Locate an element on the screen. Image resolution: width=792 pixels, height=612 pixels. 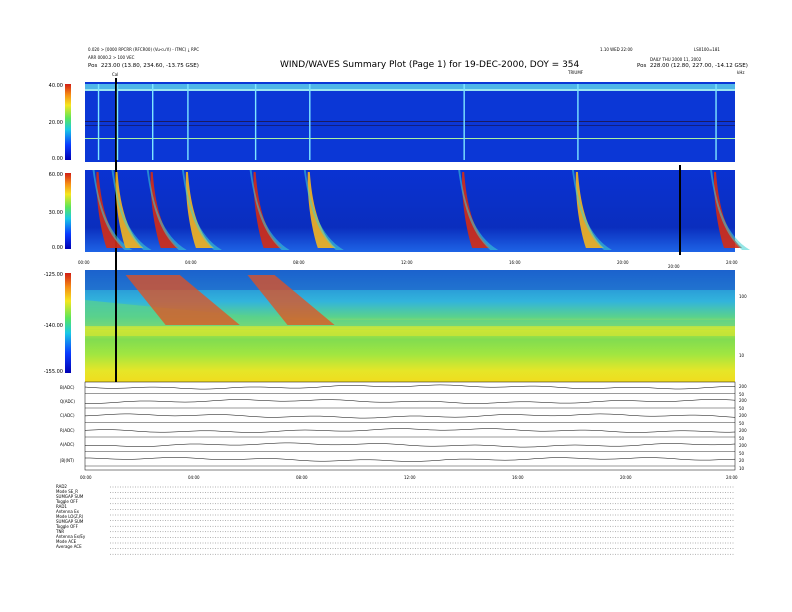
tnr-colorbar is located at coordinates (68, 323).